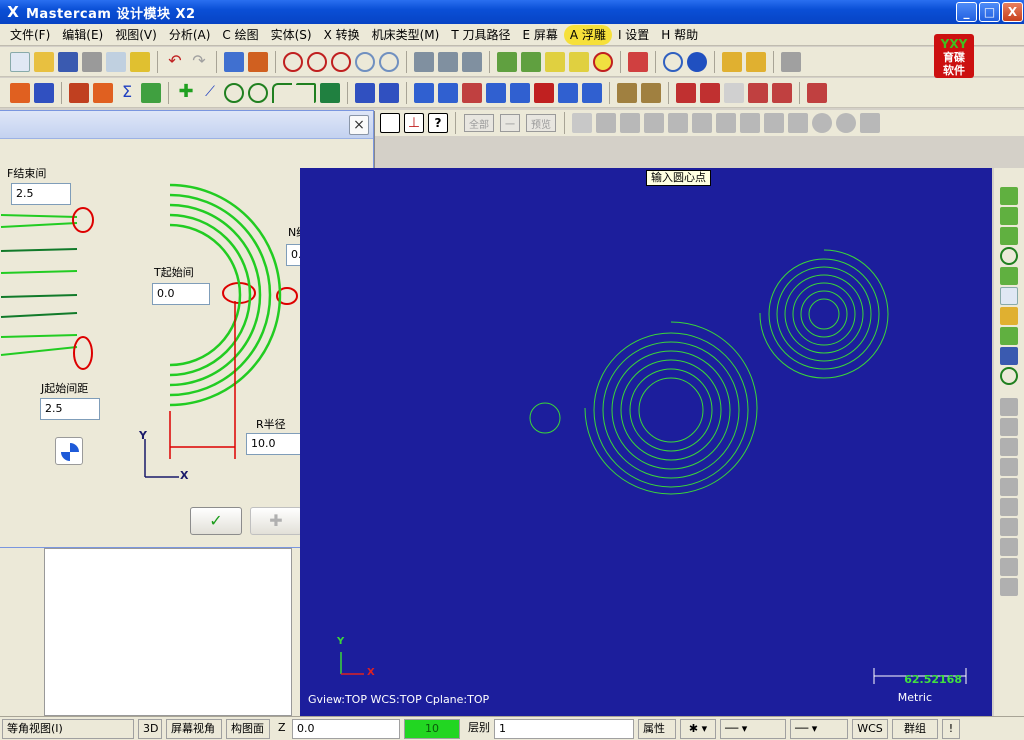  I want to click on sum-icon: Σ, so click(127, 92).